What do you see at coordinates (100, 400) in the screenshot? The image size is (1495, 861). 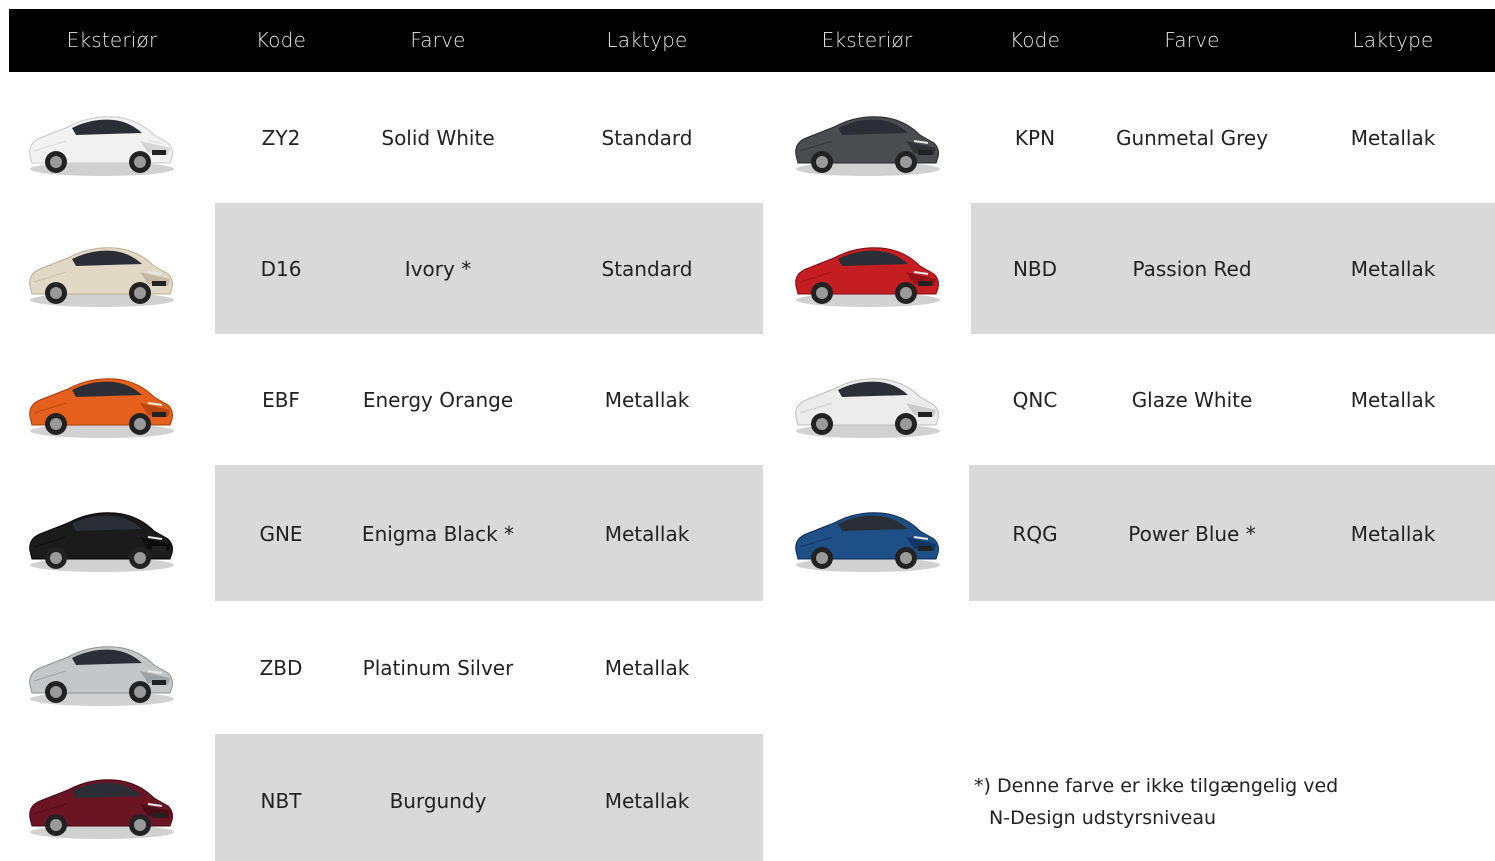 I see `car-image-ebf` at bounding box center [100, 400].